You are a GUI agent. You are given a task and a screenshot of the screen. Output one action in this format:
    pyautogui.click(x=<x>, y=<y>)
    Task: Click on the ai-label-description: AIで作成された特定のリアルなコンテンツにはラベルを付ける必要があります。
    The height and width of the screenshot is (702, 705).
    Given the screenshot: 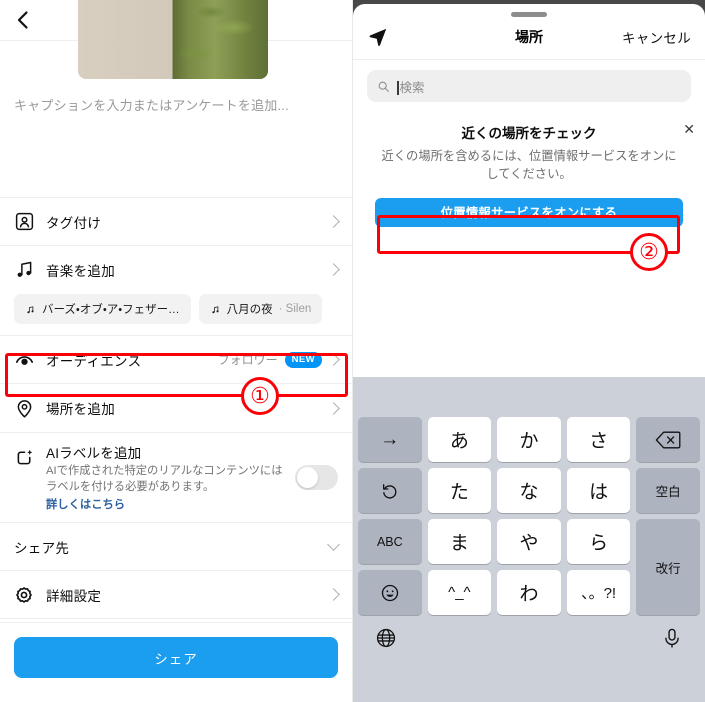 What is the action you would take?
    pyautogui.click(x=164, y=479)
    